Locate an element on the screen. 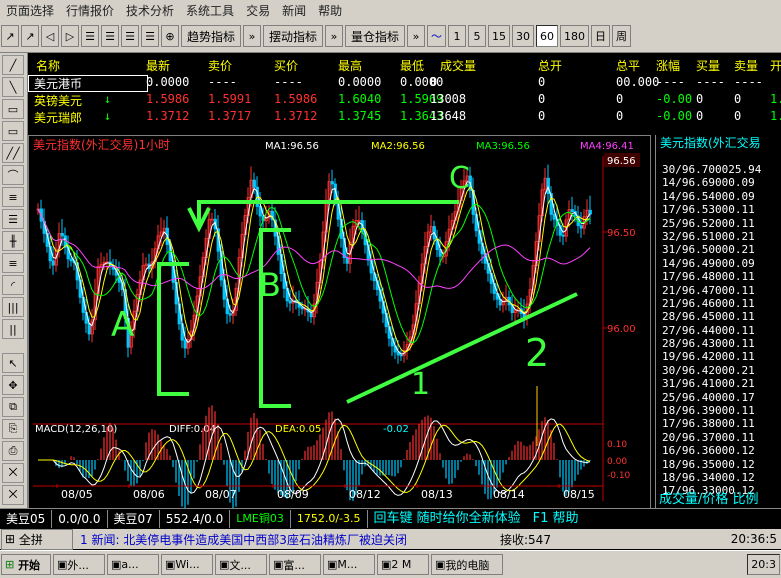 This screenshot has height=578, width=781. menu-item-2: 技术分析 is located at coordinates (150, 10).